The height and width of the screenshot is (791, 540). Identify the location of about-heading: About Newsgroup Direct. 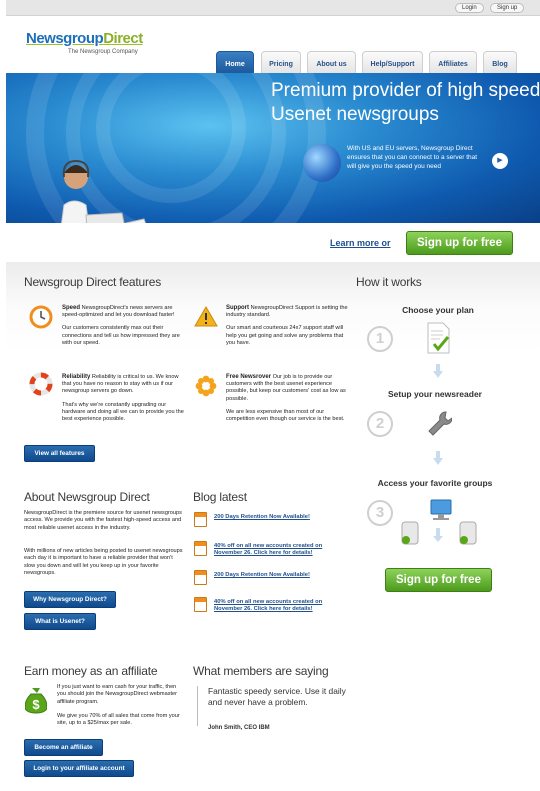
(87, 497).